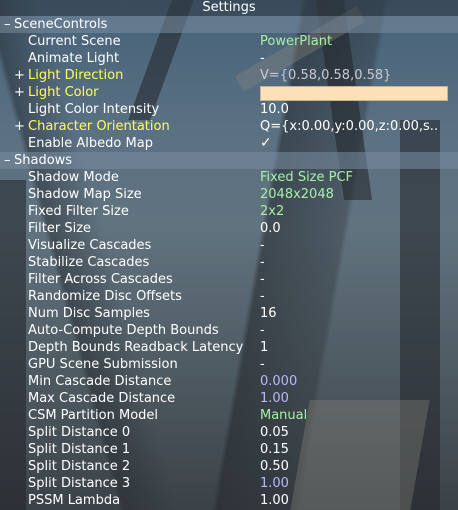 The width and height of the screenshot is (458, 510). I want to click on setting-label: Split Distance 3, so click(79, 483).